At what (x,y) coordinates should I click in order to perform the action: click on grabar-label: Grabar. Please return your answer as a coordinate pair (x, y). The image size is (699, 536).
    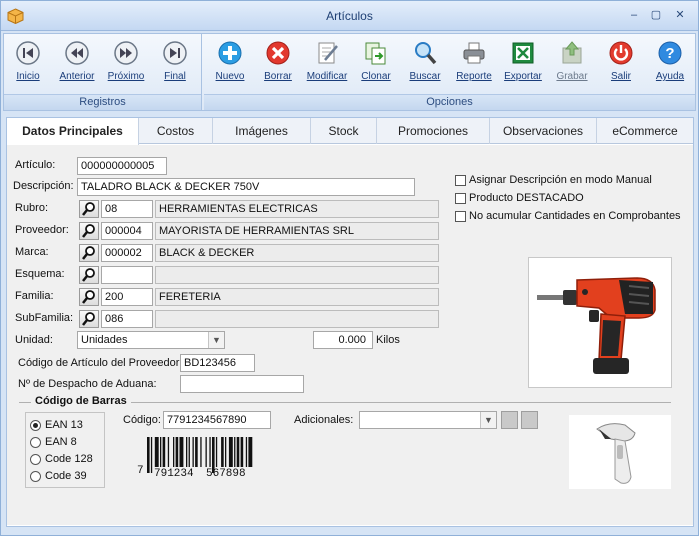
    Looking at the image, I should click on (572, 76).